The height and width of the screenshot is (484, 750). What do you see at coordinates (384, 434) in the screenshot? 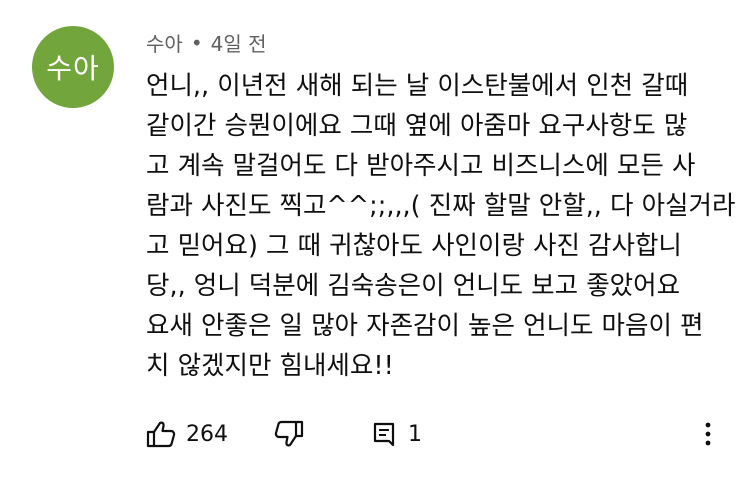
I see `reply-comment-icon` at bounding box center [384, 434].